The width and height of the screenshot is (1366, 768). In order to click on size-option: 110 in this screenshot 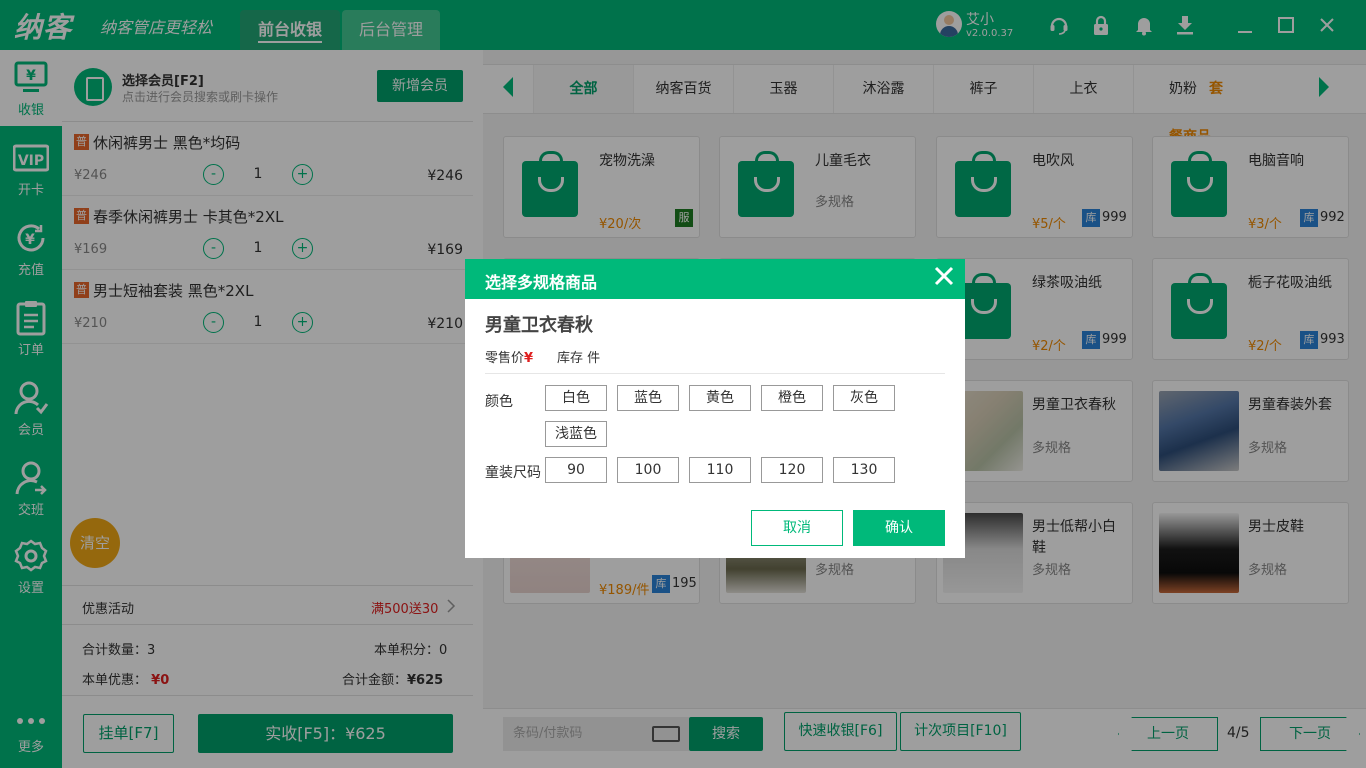, I will do `click(720, 470)`.